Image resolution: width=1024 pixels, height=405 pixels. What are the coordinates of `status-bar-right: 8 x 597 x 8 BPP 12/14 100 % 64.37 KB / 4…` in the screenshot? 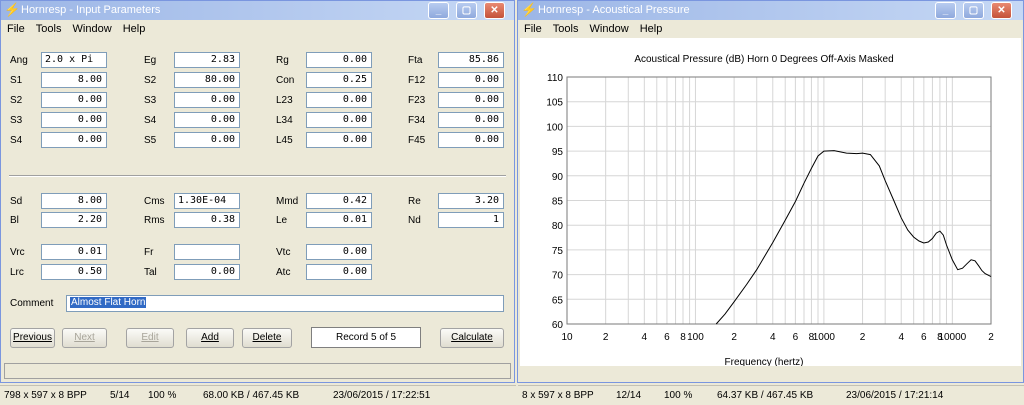 It's located at (771, 395).